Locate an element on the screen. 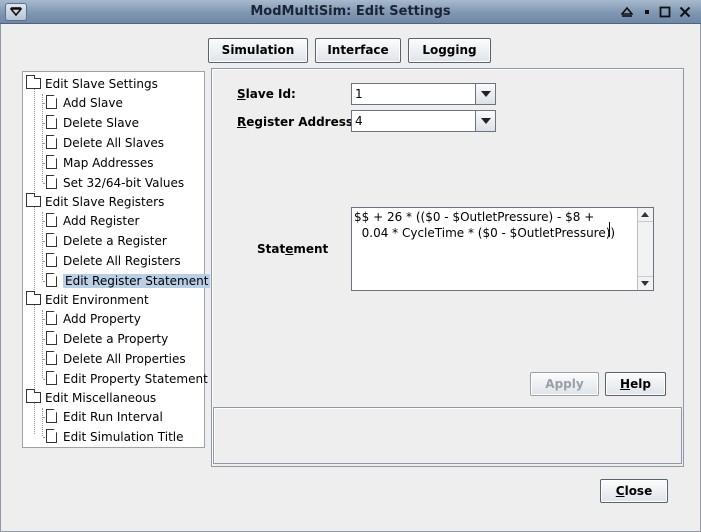  tree-item-delete-all-slaves: Delete All Slaves is located at coordinates (105, 143).